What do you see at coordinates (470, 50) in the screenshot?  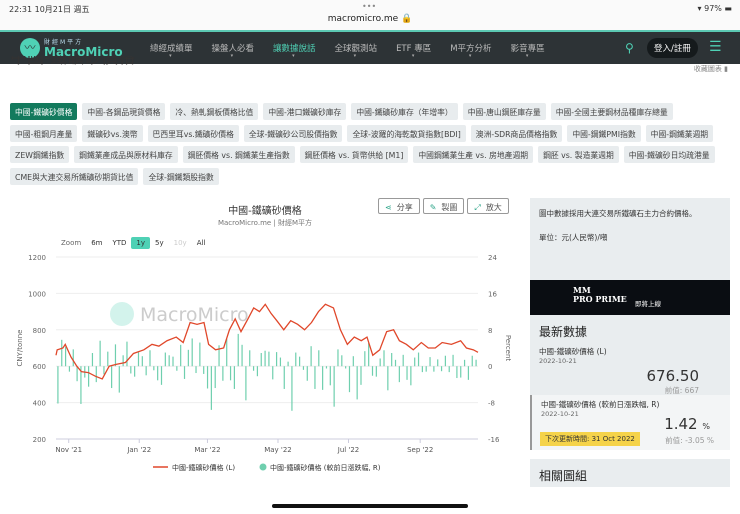 I see `nav-item: M平方分析` at bounding box center [470, 50].